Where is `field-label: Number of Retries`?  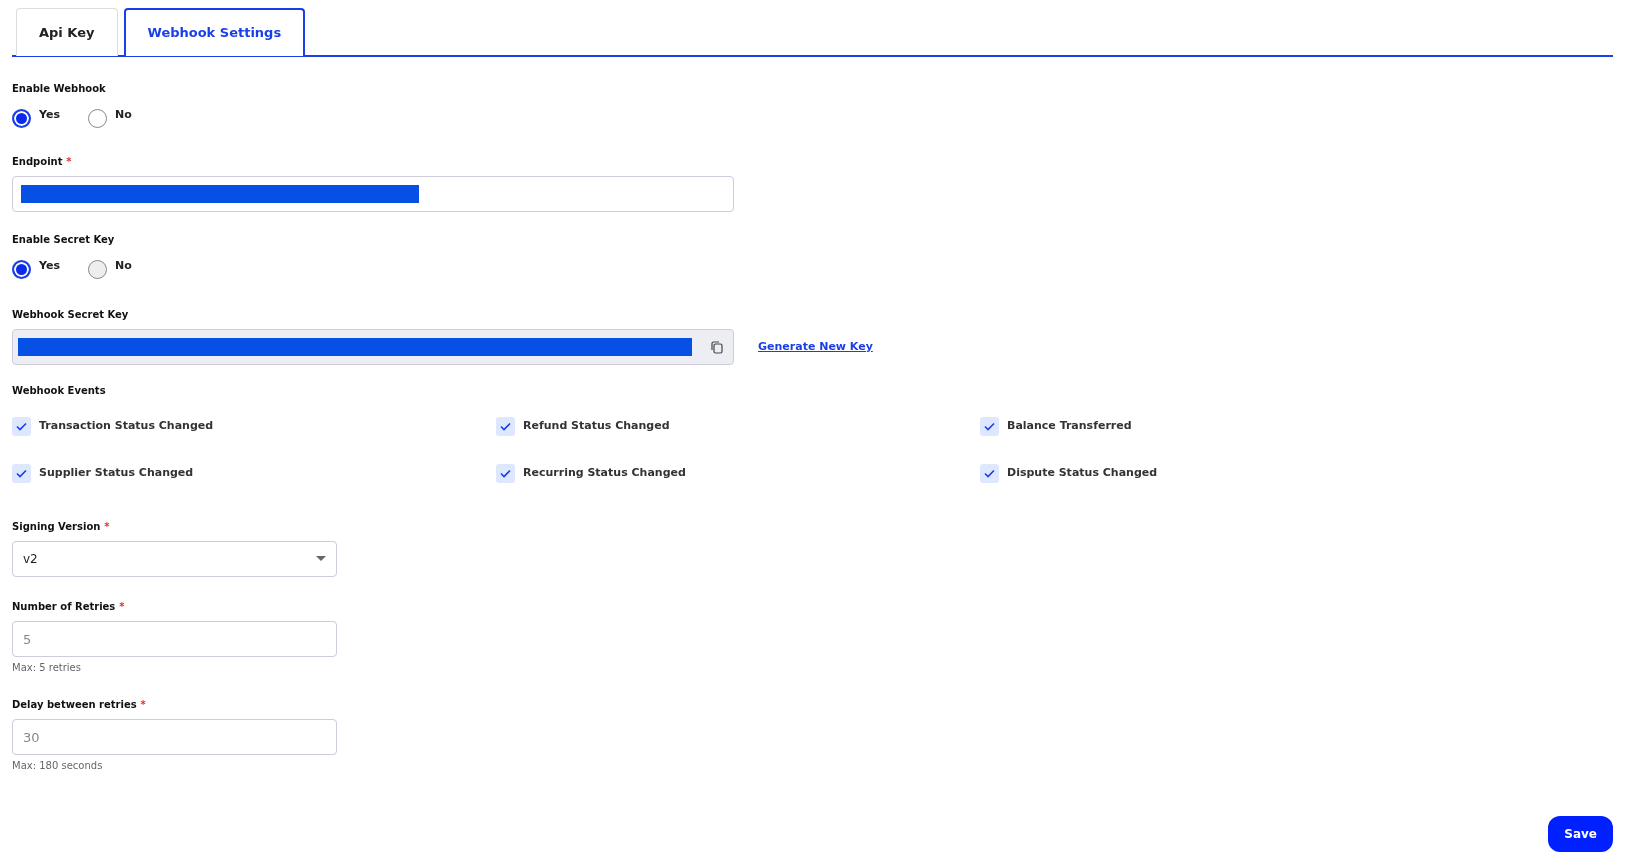
field-label: Number of Retries is located at coordinates (64, 606).